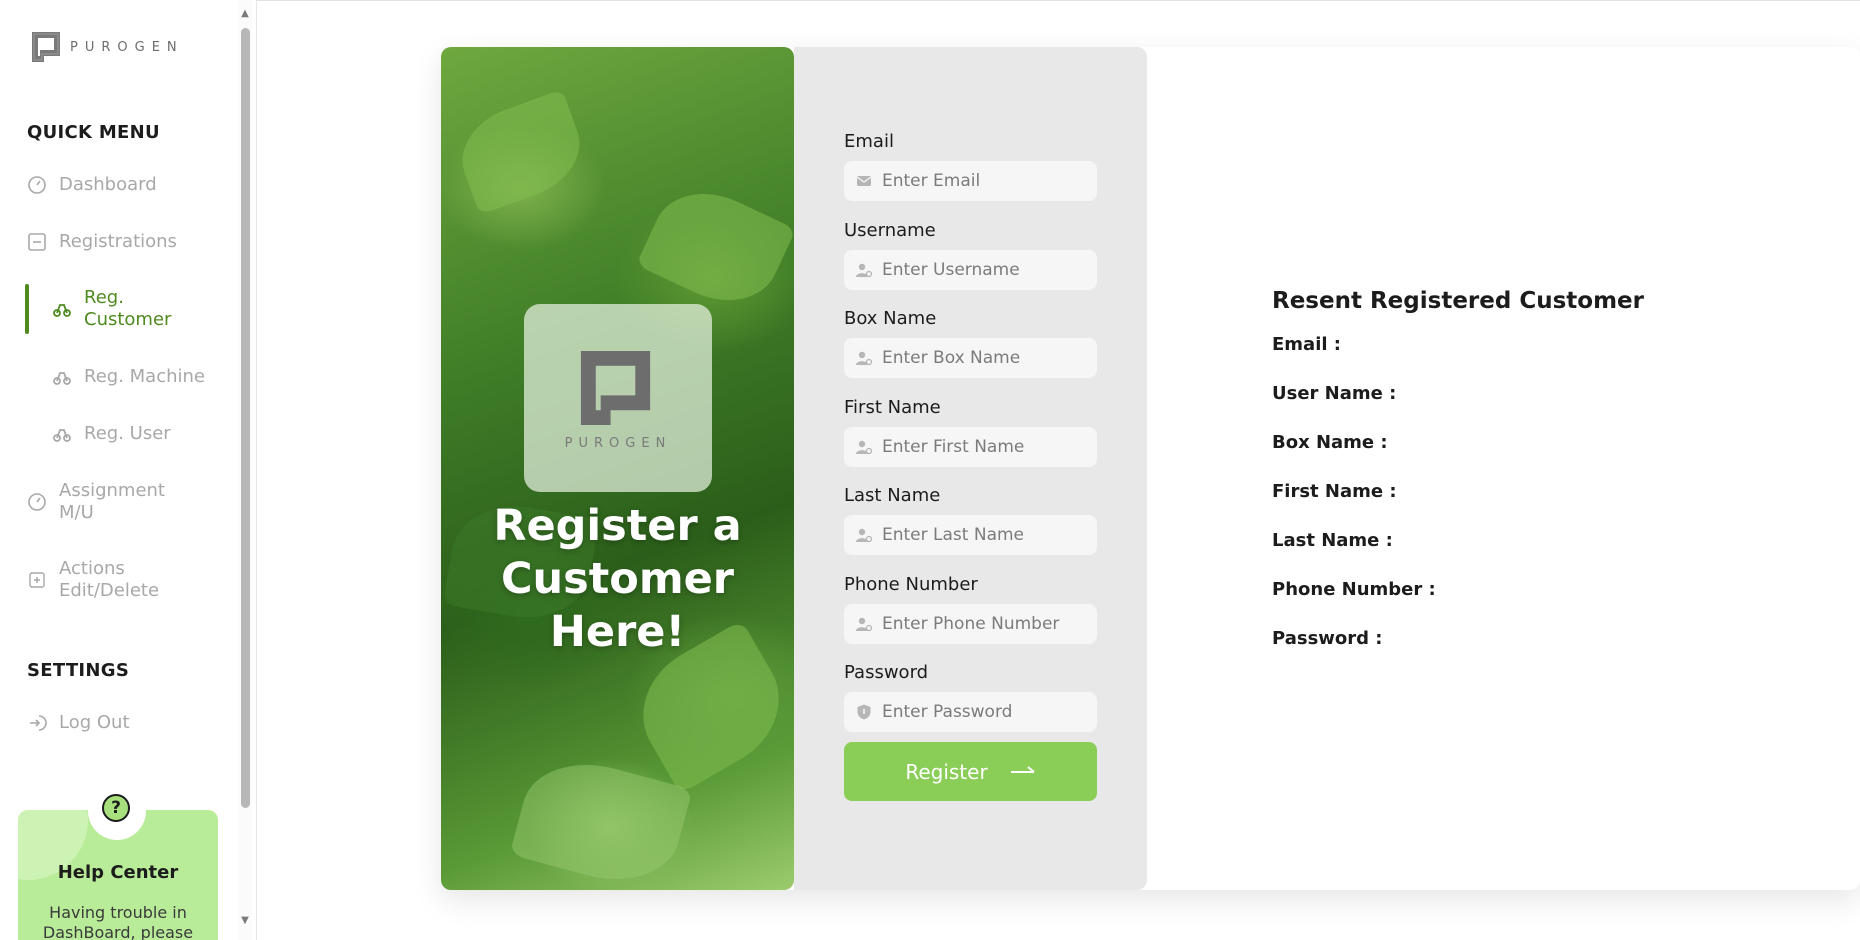 This screenshot has height=940, width=1860. What do you see at coordinates (27, 309) in the screenshot?
I see `active-indicator` at bounding box center [27, 309].